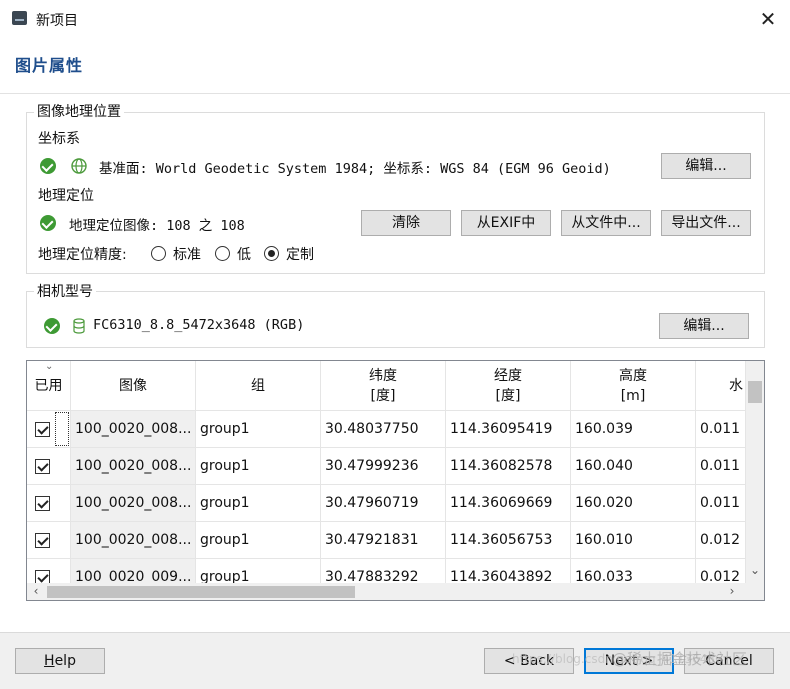  Describe the element at coordinates (506, 223) in the screenshot. I see `from-exif-button: 从EXIF中` at that location.